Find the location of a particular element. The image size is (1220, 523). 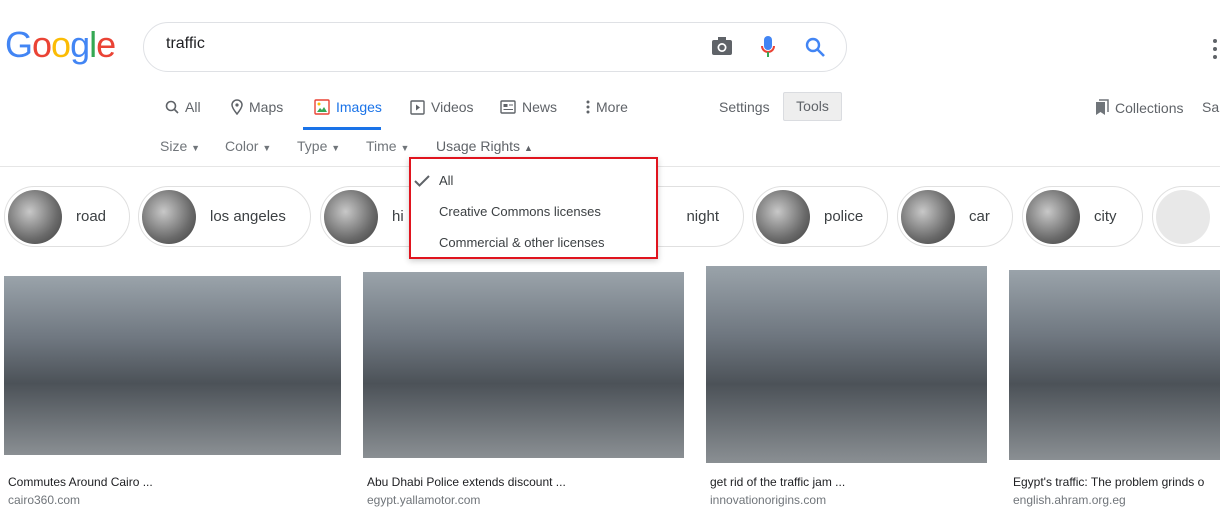

filter-label: Time is located at coordinates (381, 146).